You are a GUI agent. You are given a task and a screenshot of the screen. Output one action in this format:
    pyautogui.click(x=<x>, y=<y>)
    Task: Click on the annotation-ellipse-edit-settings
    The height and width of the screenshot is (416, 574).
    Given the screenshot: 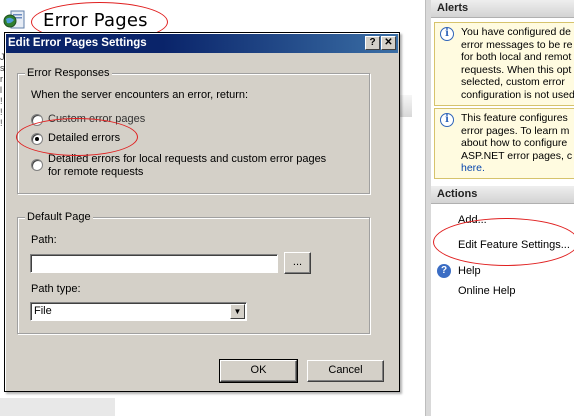 What is the action you would take?
    pyautogui.click(x=503, y=242)
    